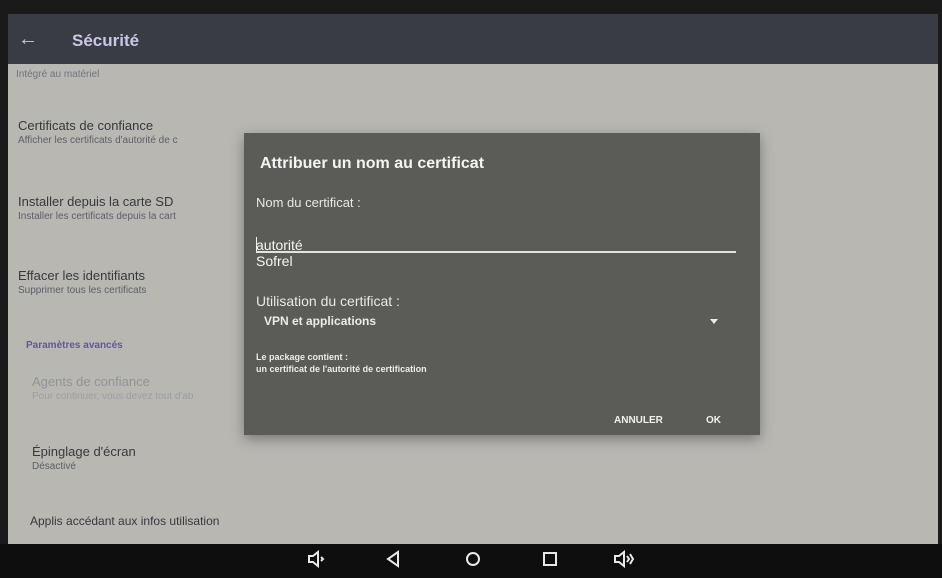 The image size is (942, 578). What do you see at coordinates (316, 559) in the screenshot?
I see `volume-down-icon` at bounding box center [316, 559].